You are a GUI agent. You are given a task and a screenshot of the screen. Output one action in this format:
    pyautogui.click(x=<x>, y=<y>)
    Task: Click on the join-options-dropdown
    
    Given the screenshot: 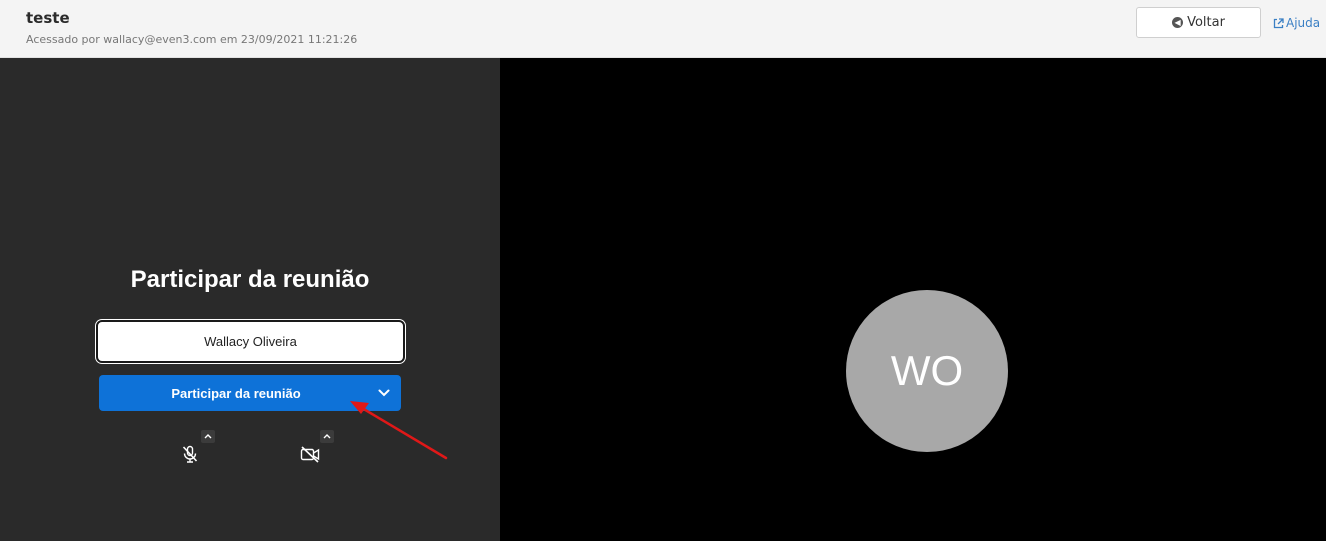 What is the action you would take?
    pyautogui.click(x=384, y=393)
    